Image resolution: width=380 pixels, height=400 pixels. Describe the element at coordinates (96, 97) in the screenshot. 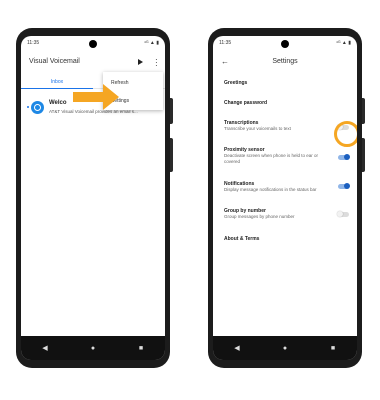

I see `arrow-pointer-icon` at that location.